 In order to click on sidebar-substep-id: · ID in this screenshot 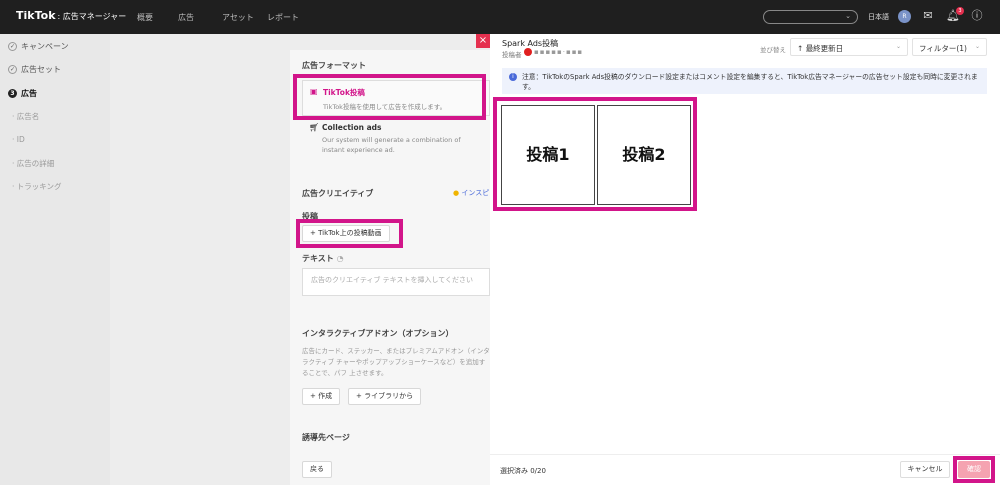, I will do `click(18, 139)`.